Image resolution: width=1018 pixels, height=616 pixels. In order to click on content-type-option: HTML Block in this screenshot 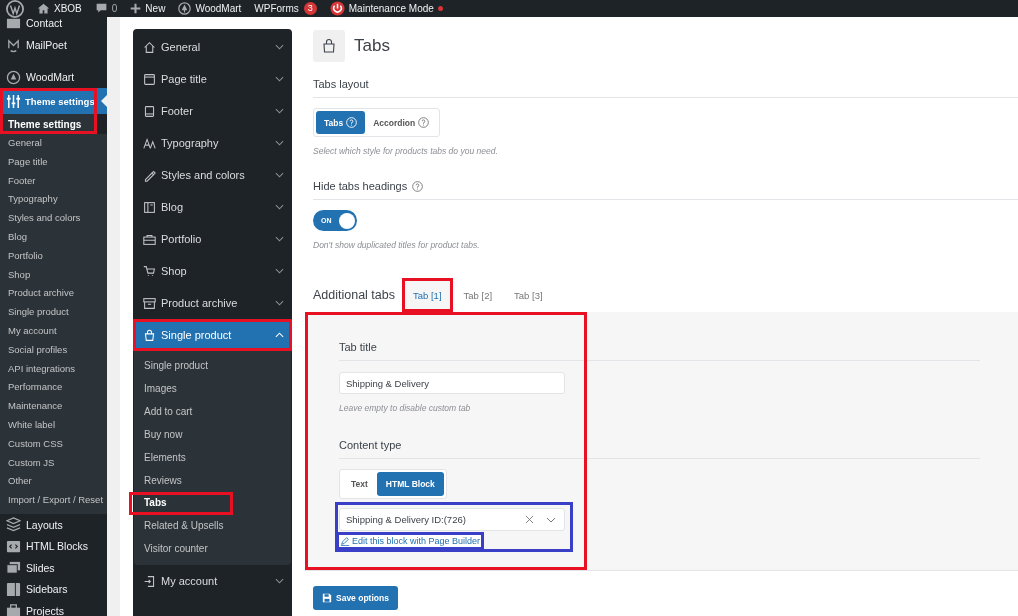, I will do `click(410, 484)`.